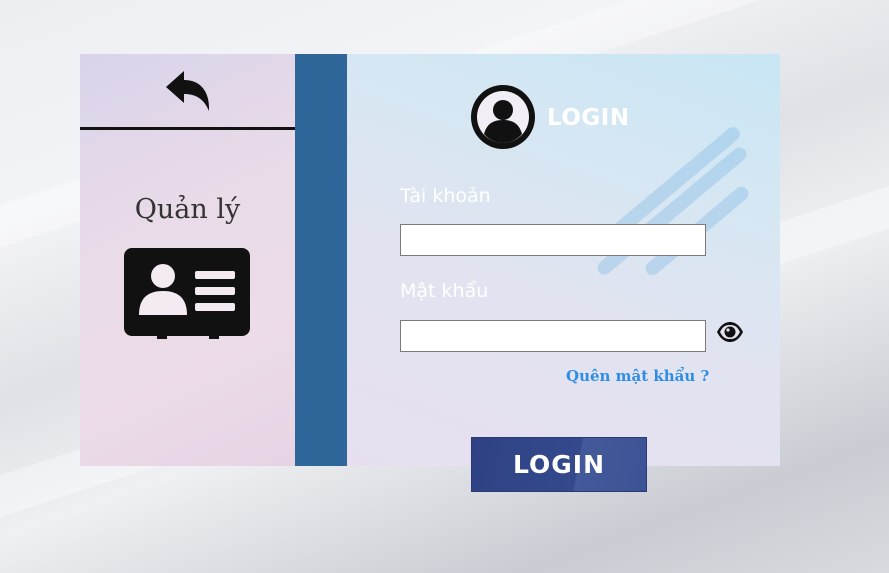 The image size is (889, 573). I want to click on manage-label: Quản lý, so click(187, 209).